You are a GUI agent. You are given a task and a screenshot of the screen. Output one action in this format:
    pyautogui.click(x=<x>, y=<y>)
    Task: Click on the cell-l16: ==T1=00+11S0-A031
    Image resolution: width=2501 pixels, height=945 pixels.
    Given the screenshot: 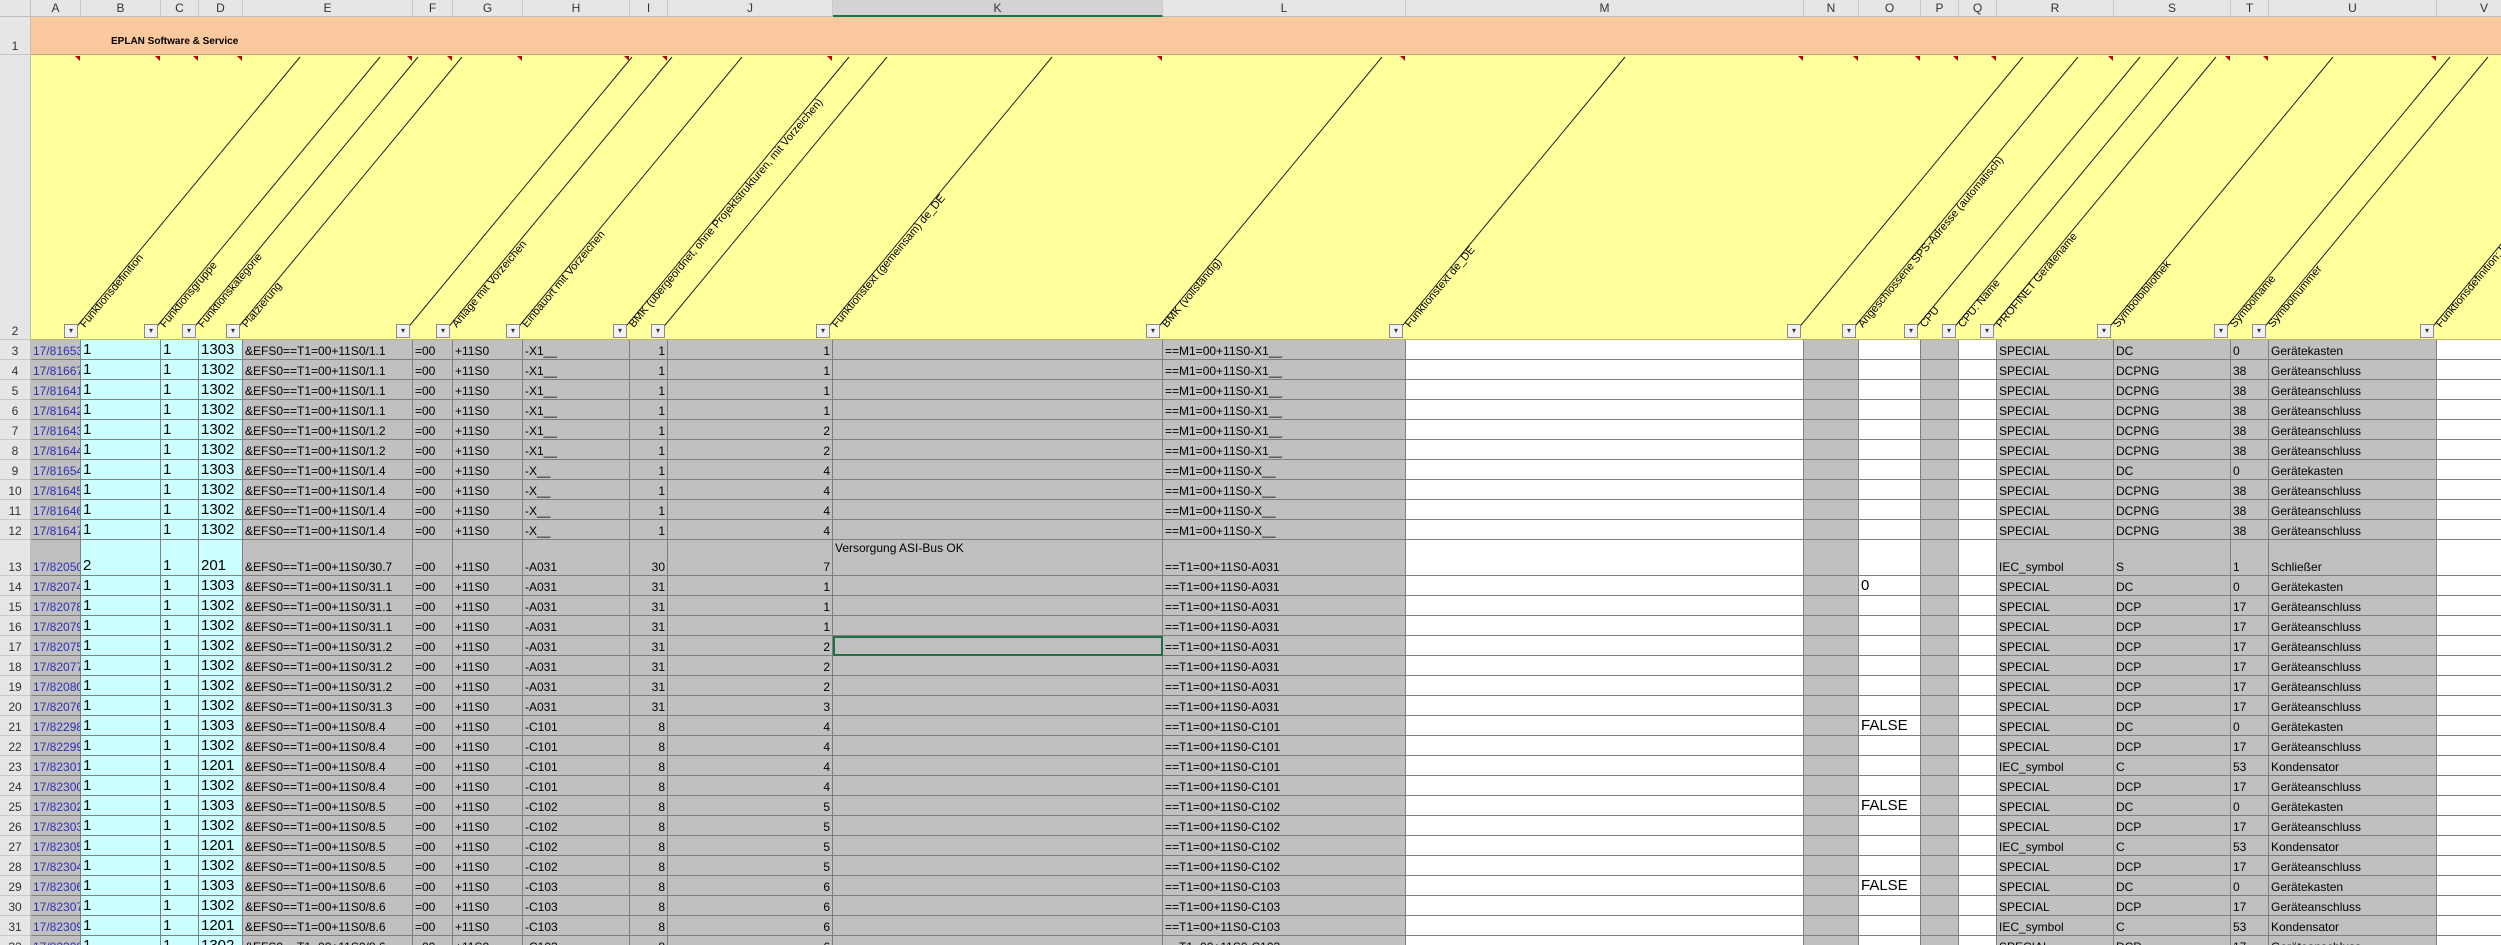 What is the action you would take?
    pyautogui.click(x=1284, y=626)
    